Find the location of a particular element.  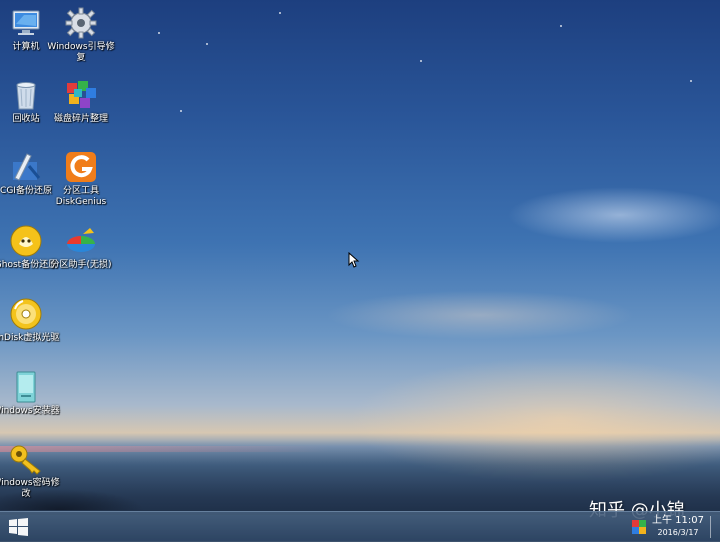

desktop-icon-imdisk: ImDisk虚拟光驱 is located at coordinates (30, 320).